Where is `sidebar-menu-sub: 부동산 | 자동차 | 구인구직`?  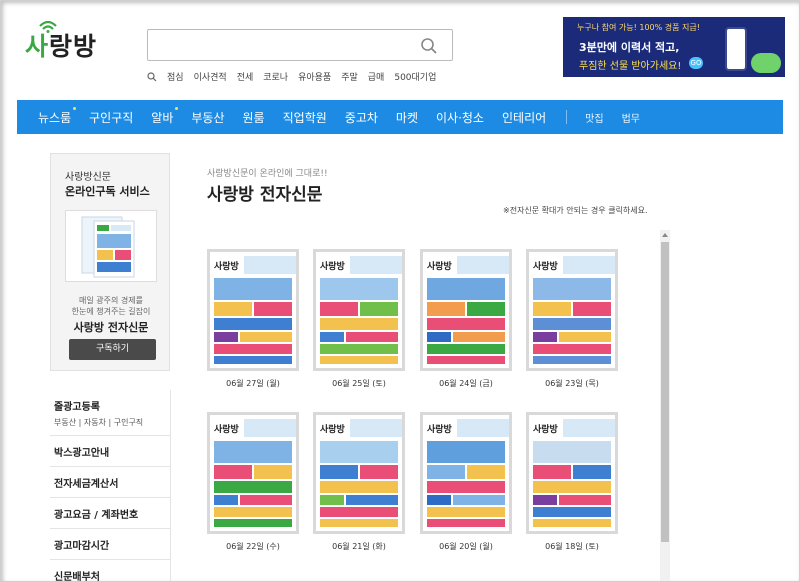 sidebar-menu-sub: 부동산 | 자동차 | 구인구직 is located at coordinates (112, 422).